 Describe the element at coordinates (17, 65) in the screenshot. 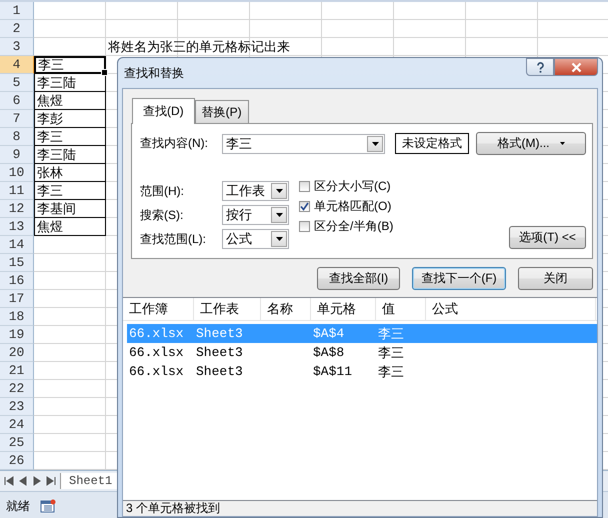

I see `row-header: 4` at that location.